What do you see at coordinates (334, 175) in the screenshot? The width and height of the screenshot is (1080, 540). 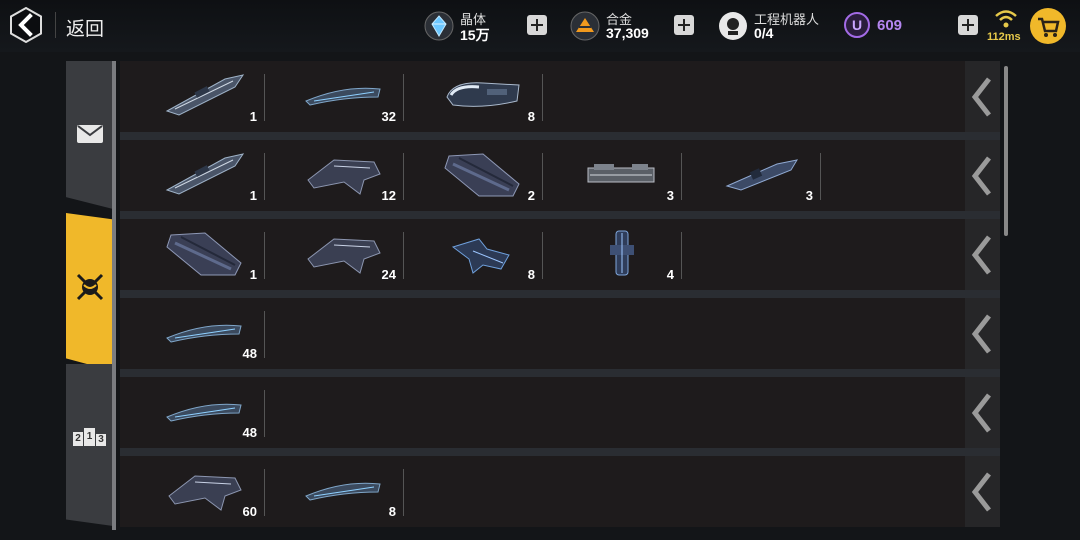 I see `ship-slot: 12` at bounding box center [334, 175].